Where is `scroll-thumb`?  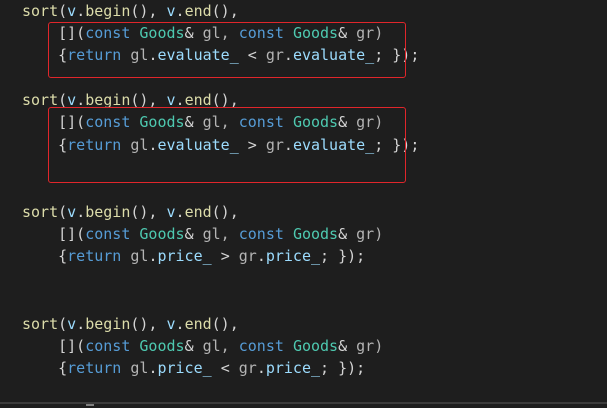 scroll-thumb is located at coordinates (90, 405).